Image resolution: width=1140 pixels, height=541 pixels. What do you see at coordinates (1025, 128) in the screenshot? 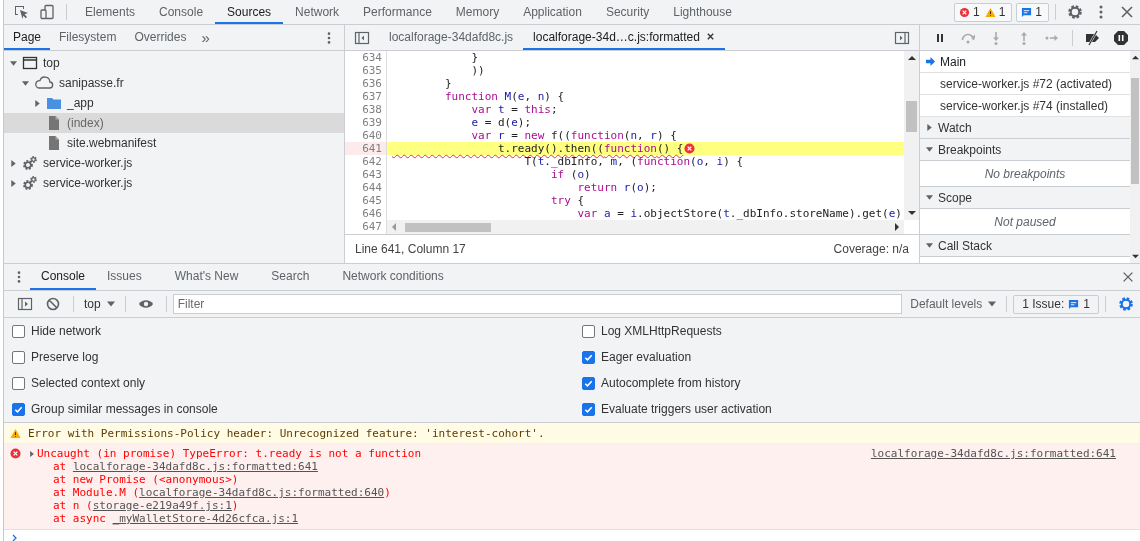
I see `section-header: Watch` at bounding box center [1025, 128].